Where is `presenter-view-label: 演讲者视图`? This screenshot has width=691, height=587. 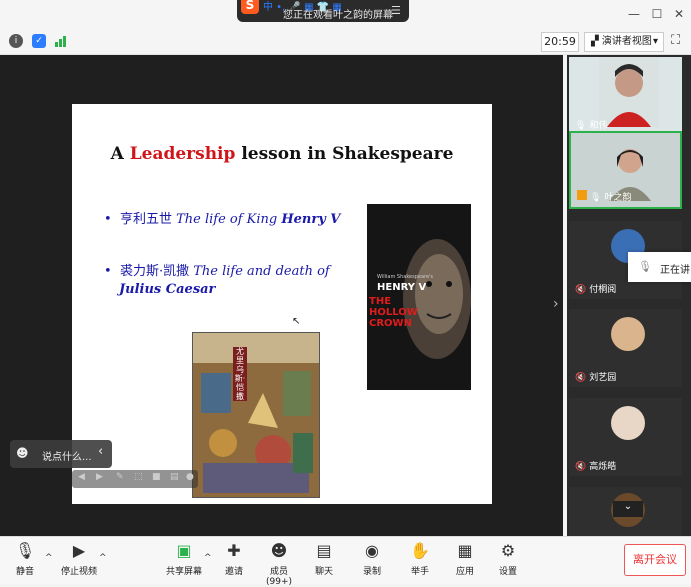
presenter-view-label: 演讲者视图 is located at coordinates (626, 41).